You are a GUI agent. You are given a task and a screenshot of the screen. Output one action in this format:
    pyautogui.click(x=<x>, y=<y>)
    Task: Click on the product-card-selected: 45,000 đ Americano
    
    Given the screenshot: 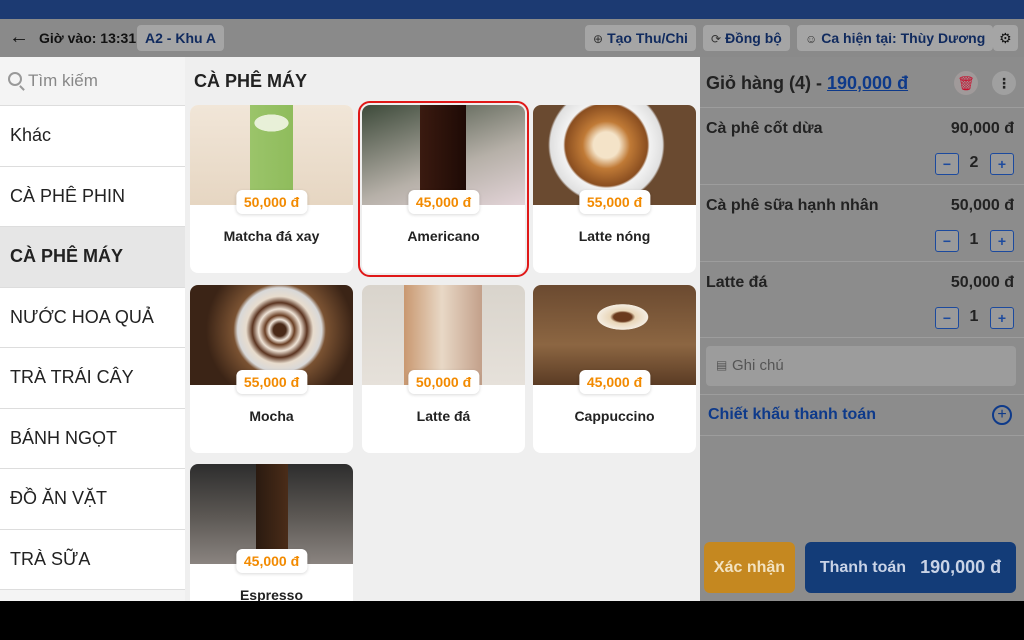 What is the action you would take?
    pyautogui.click(x=443, y=189)
    